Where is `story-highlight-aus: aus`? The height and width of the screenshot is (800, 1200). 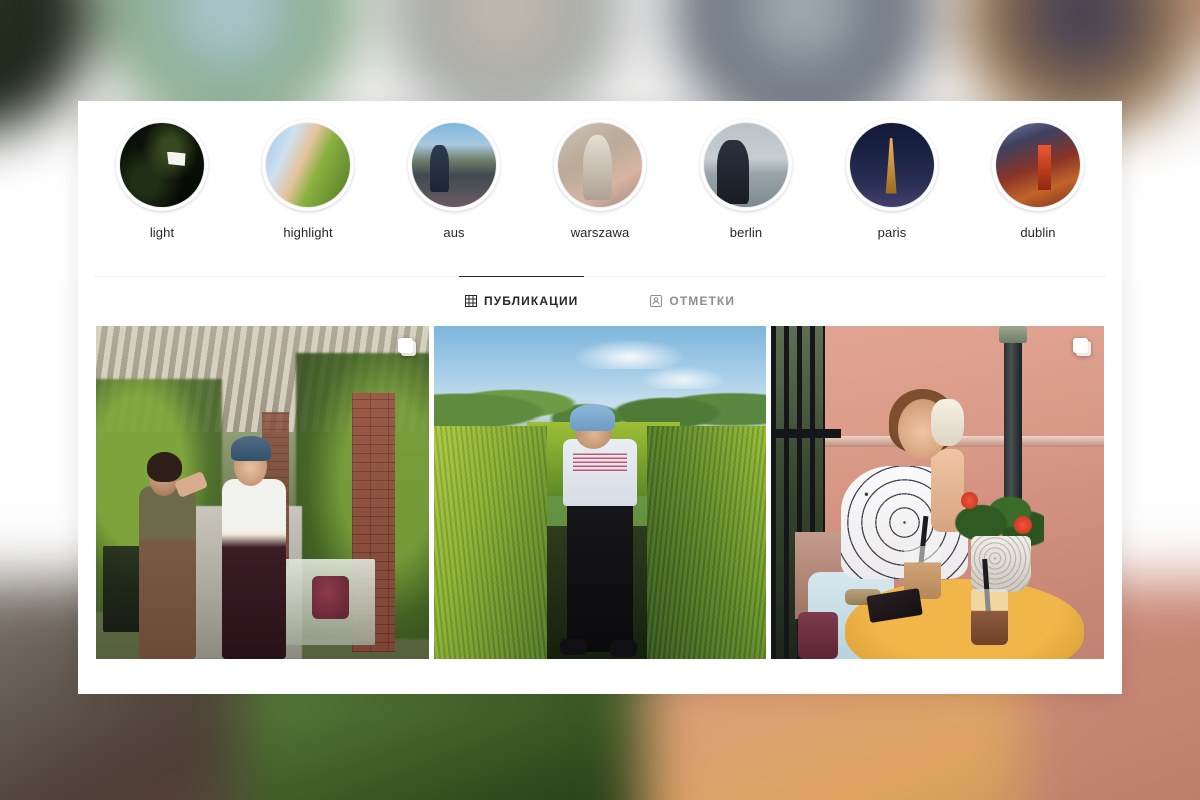
story-highlight-aus: aus is located at coordinates (454, 179).